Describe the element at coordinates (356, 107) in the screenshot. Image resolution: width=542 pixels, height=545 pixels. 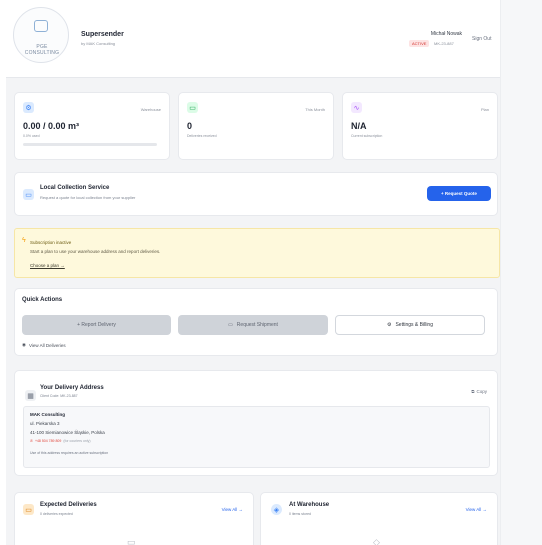
I see `activity-icon: ∿` at that location.